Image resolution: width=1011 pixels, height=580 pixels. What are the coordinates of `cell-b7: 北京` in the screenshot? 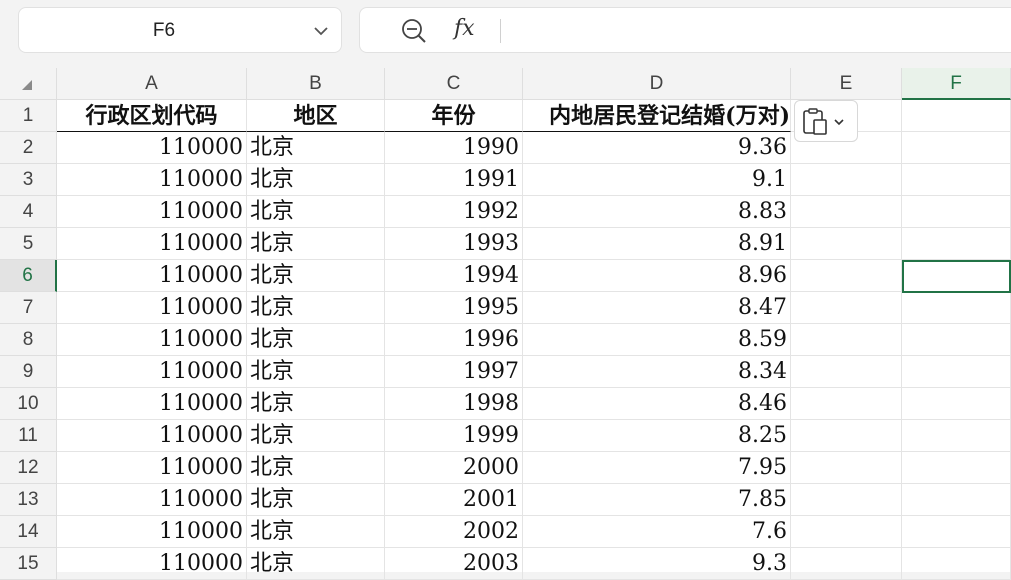 It's located at (316, 308).